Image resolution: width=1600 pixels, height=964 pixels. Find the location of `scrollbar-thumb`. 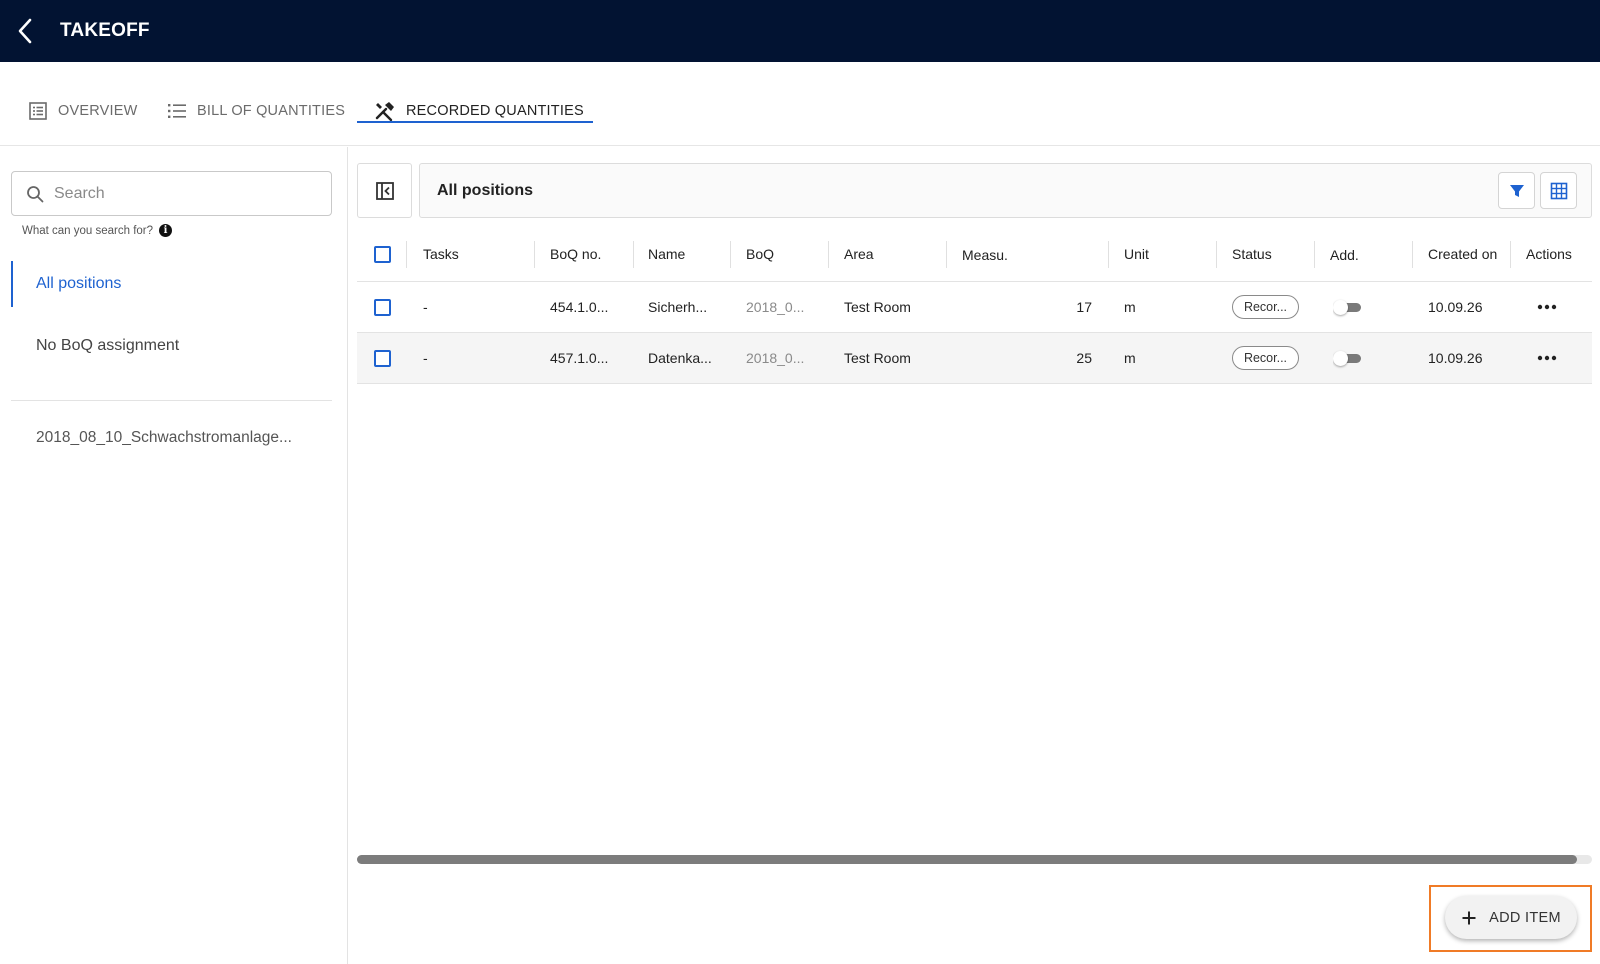

scrollbar-thumb is located at coordinates (967, 859).